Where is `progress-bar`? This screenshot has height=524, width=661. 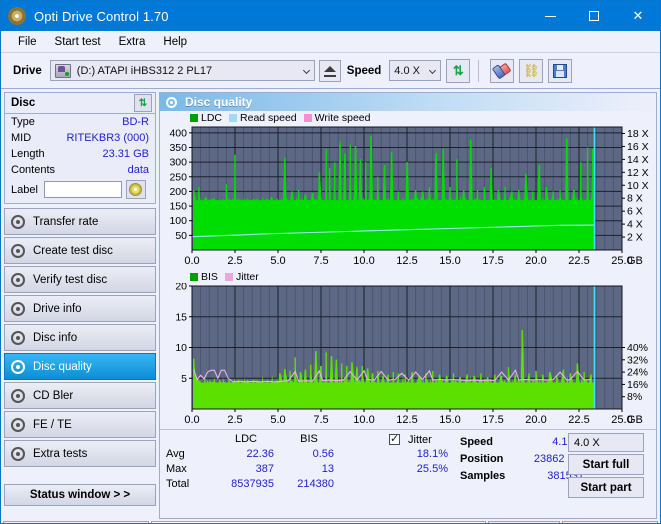 progress-bar is located at coordinates (318, 521).